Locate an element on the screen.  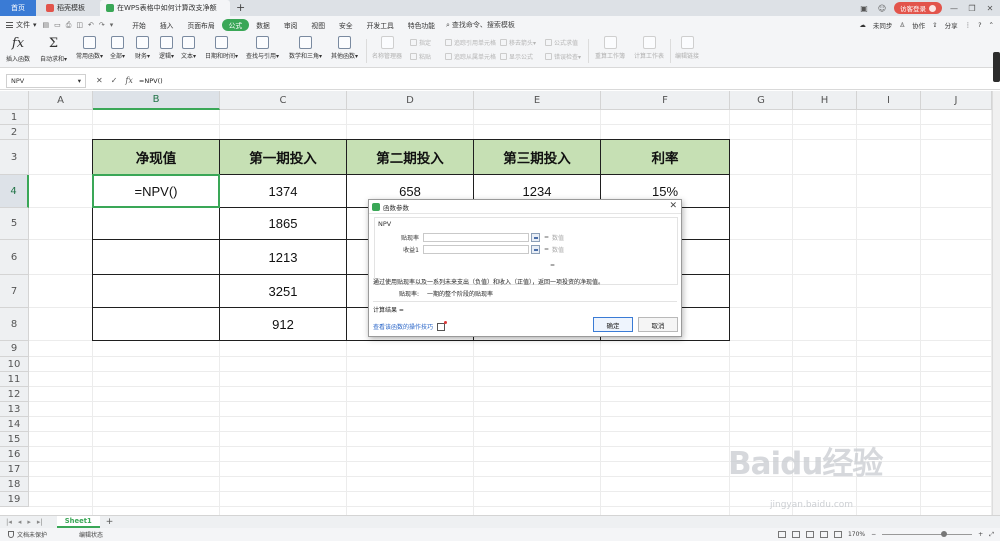
row-header-18: 18 is located at coordinates (14, 484).